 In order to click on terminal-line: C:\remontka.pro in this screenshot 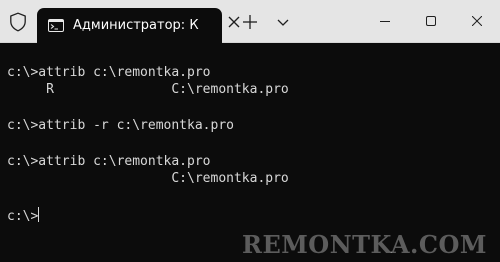, I will do `click(148, 178)`.